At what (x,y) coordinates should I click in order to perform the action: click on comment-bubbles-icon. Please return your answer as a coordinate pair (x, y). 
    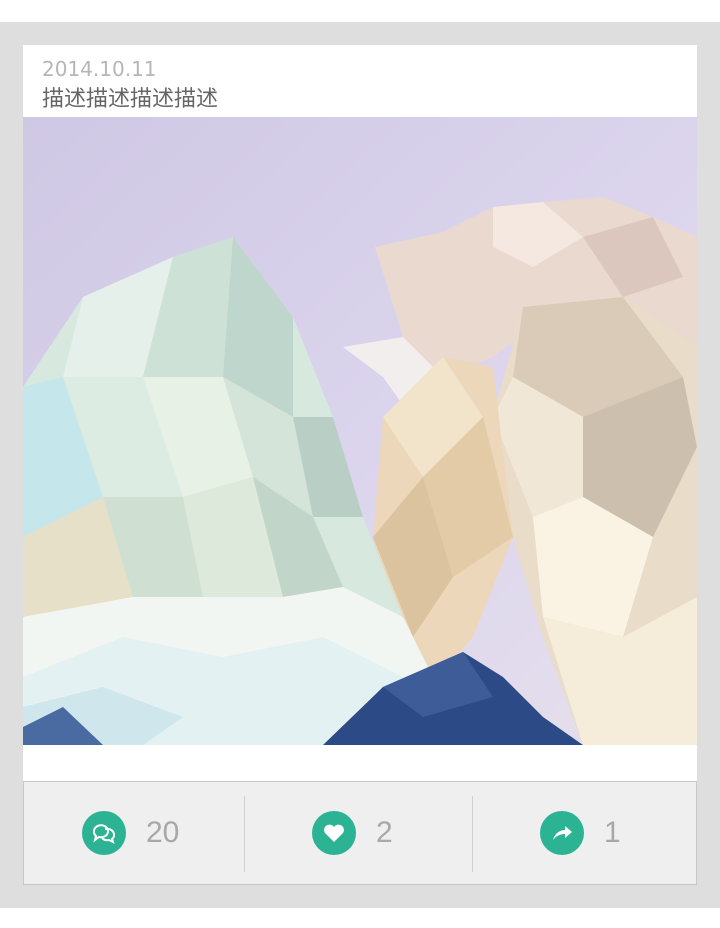
    Looking at the image, I should click on (104, 833).